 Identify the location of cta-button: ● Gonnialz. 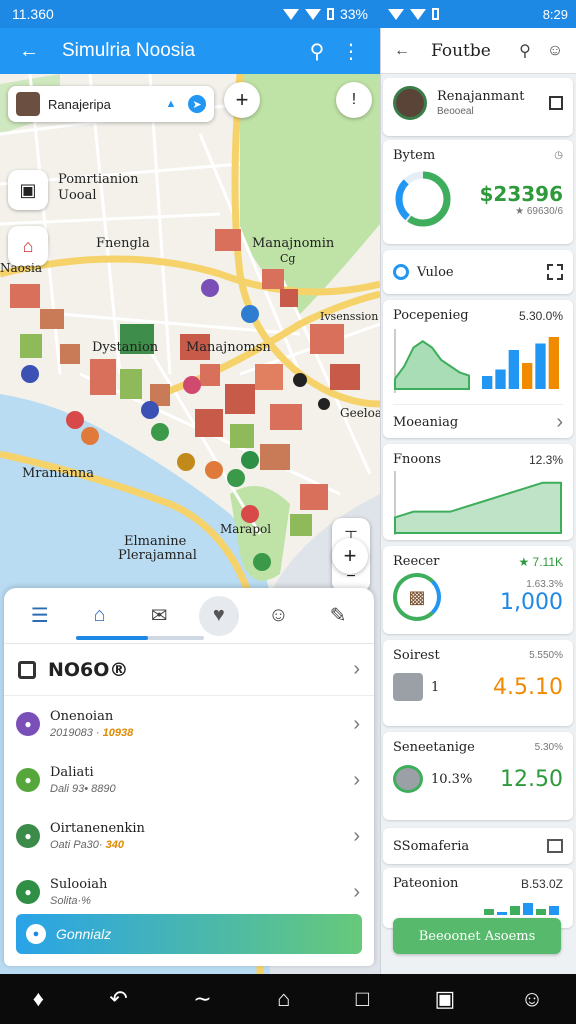
(189, 934).